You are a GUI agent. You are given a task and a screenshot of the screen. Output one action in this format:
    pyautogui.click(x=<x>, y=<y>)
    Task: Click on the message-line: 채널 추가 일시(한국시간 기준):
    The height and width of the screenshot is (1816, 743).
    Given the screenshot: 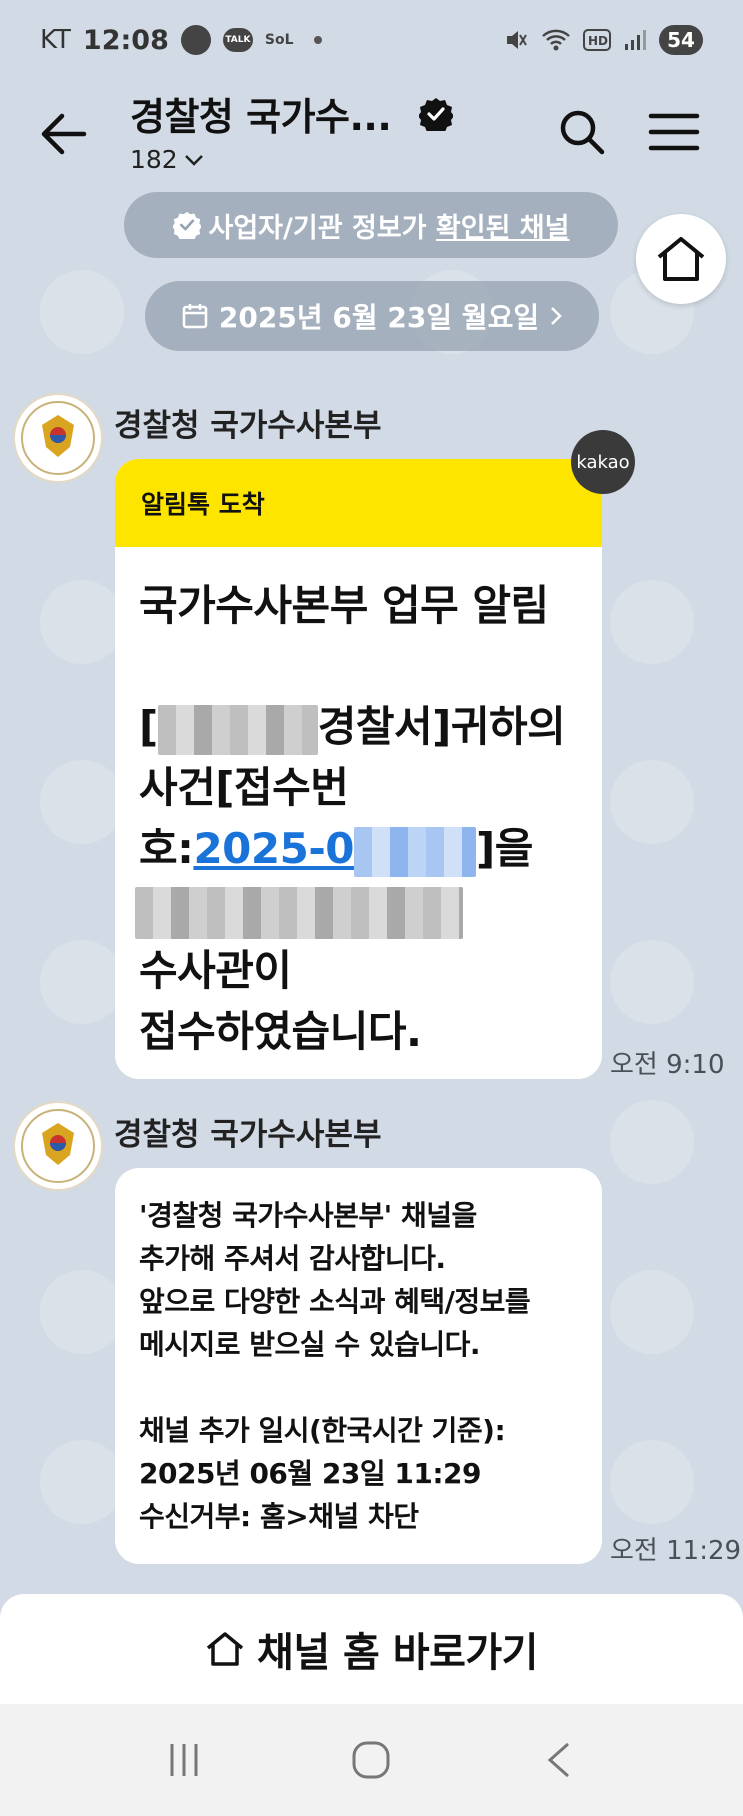 What is the action you would take?
    pyautogui.click(x=322, y=1430)
    